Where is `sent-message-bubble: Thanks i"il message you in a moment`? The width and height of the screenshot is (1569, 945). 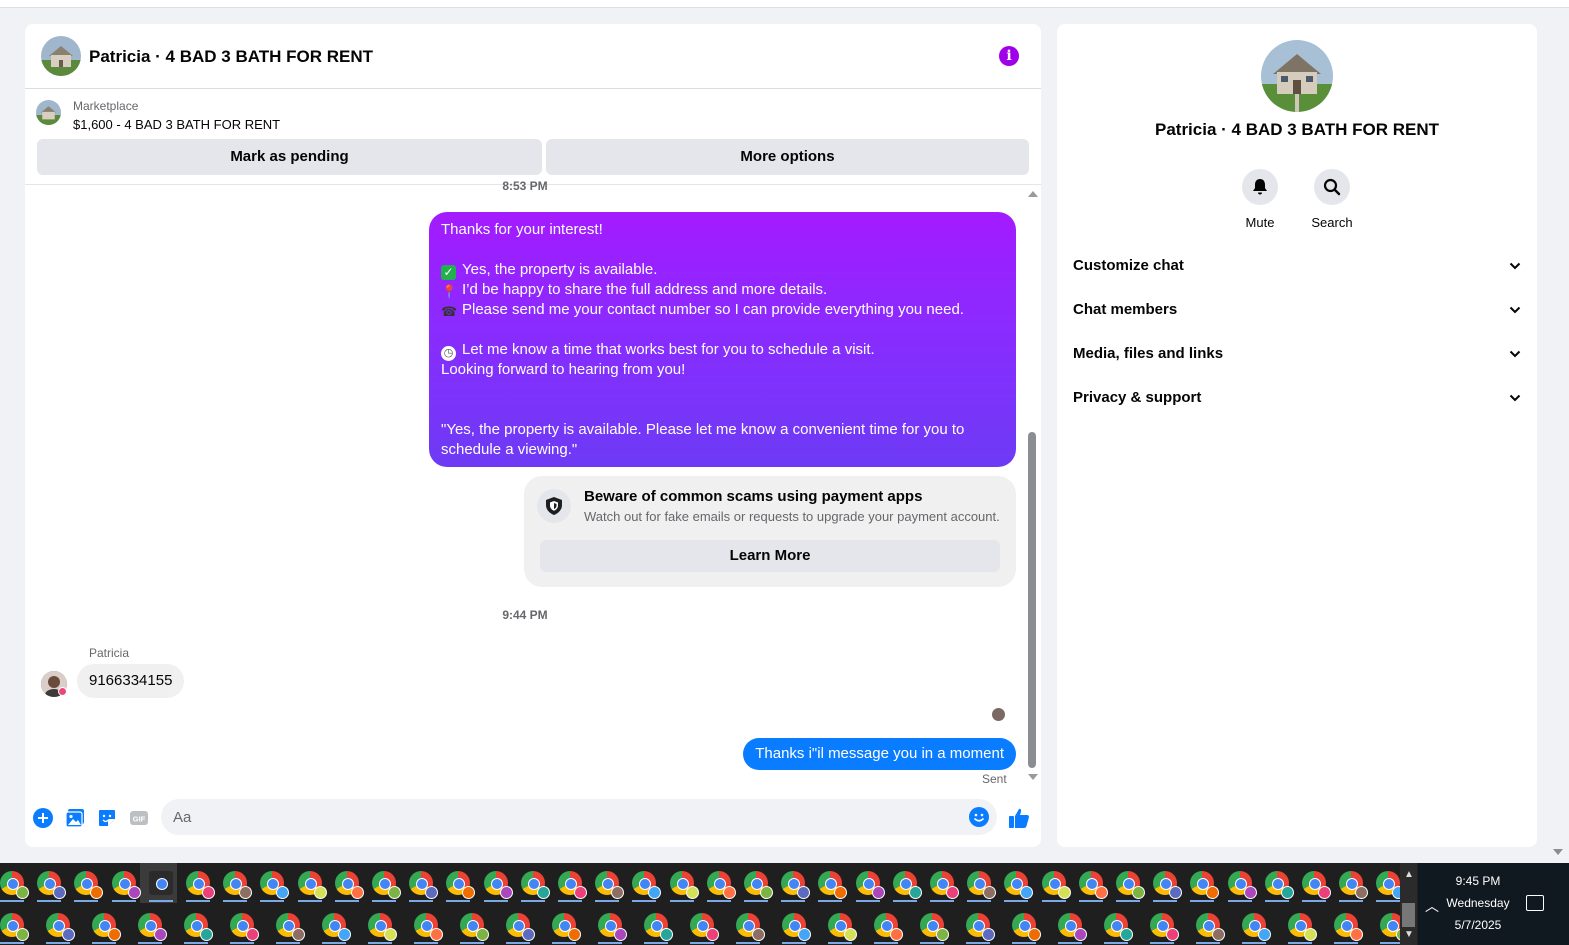 sent-message-bubble: Thanks i"il message you in a moment is located at coordinates (879, 754).